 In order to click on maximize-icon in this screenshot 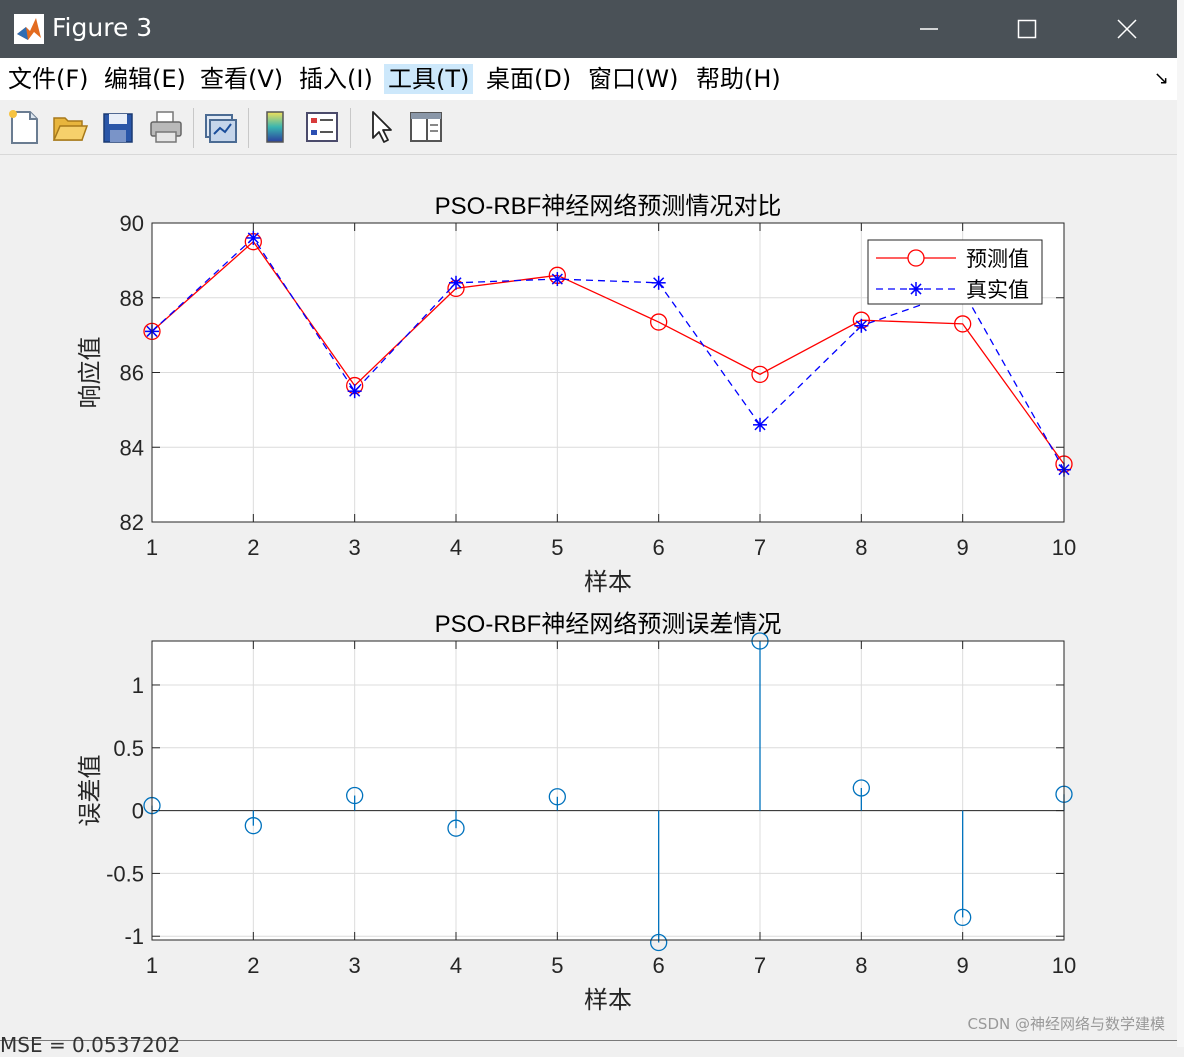, I will do `click(1027, 29)`.